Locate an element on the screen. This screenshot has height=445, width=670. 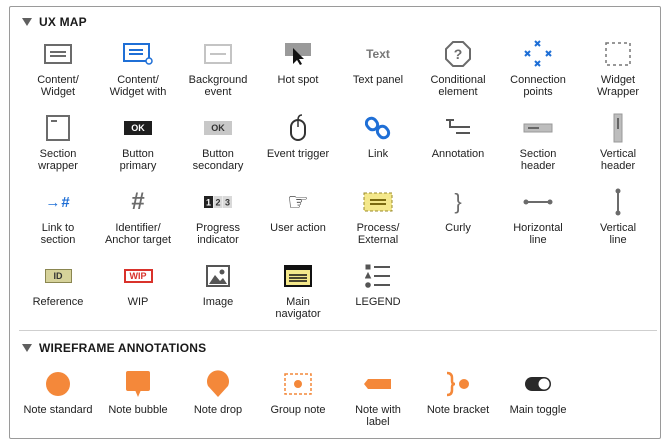
tile-label: Note bubble is located at coordinates (138, 410).